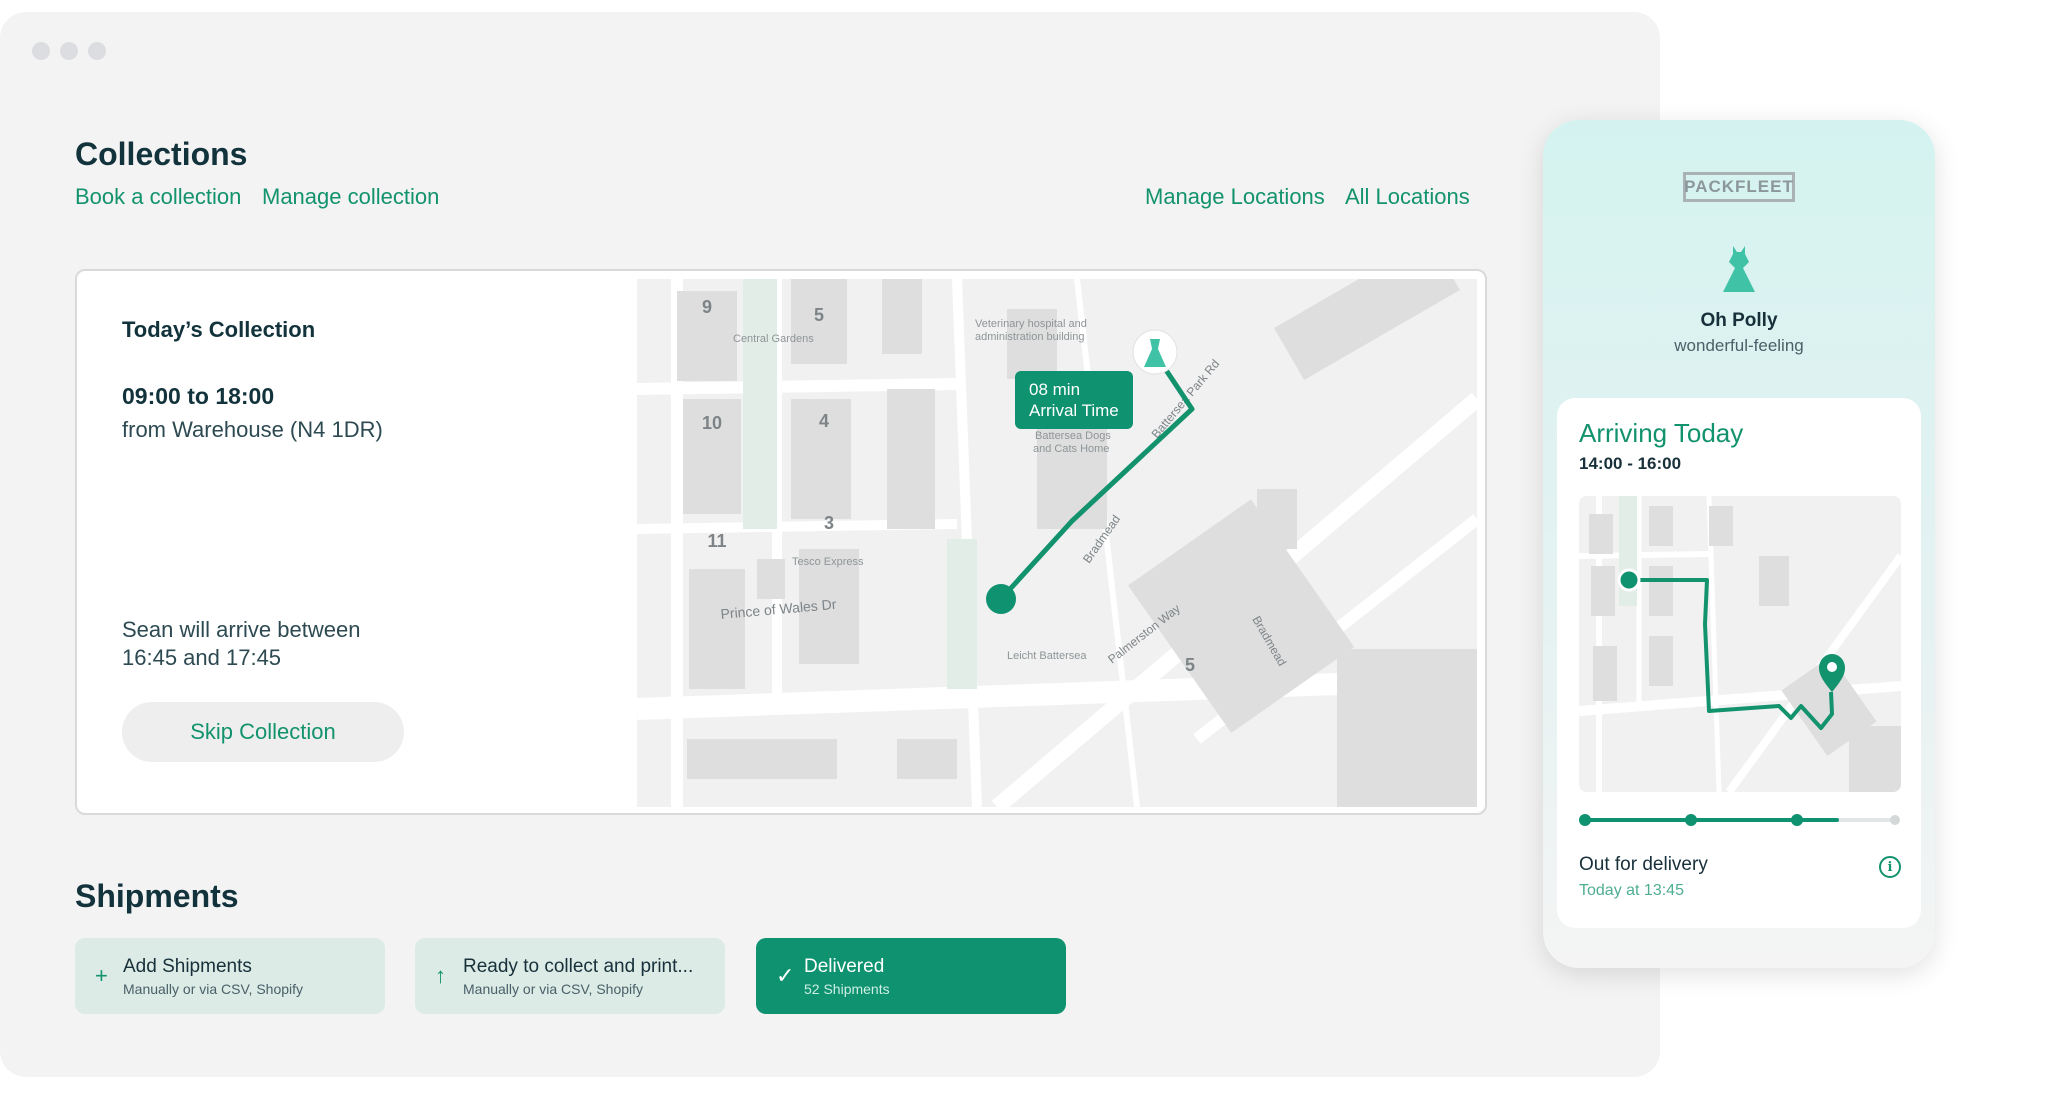 The width and height of the screenshot is (2048, 1093). Describe the element at coordinates (1047, 656) in the screenshot. I see `map-label: Leicht Battersea` at that location.